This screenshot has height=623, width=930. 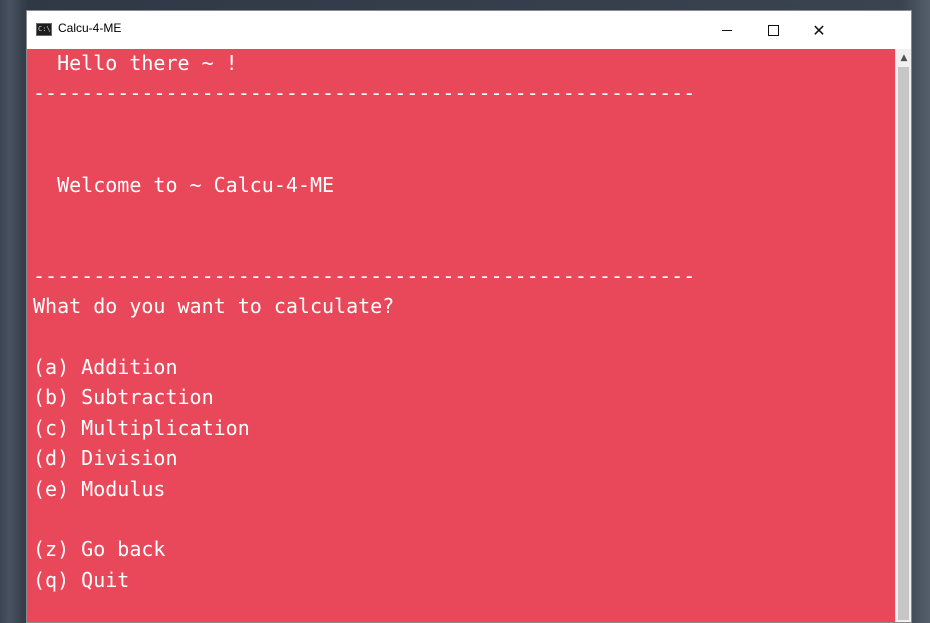 I want to click on minimize-button, so click(x=727, y=30).